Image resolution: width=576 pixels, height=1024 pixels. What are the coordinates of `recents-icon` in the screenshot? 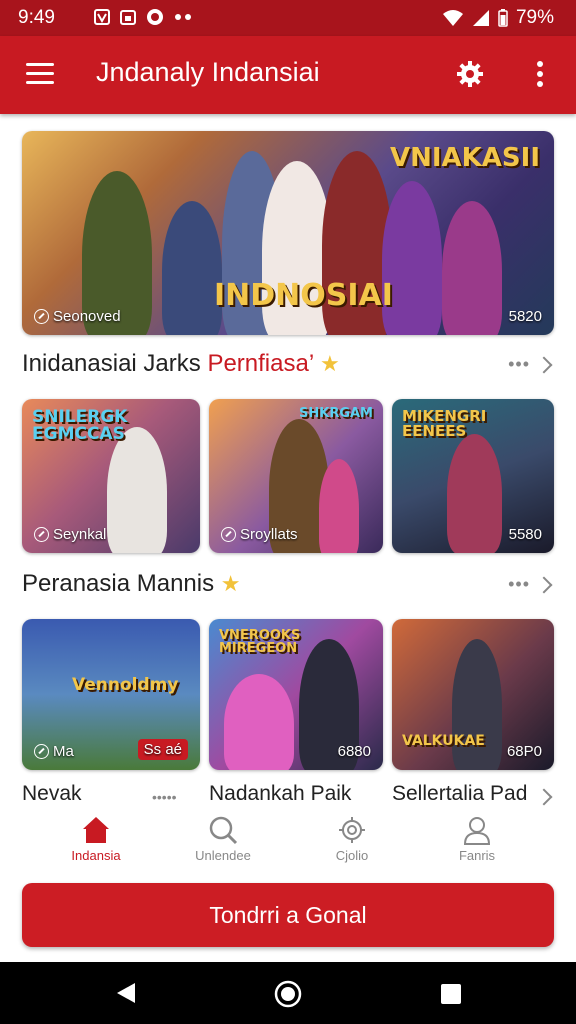 It's located at (451, 994).